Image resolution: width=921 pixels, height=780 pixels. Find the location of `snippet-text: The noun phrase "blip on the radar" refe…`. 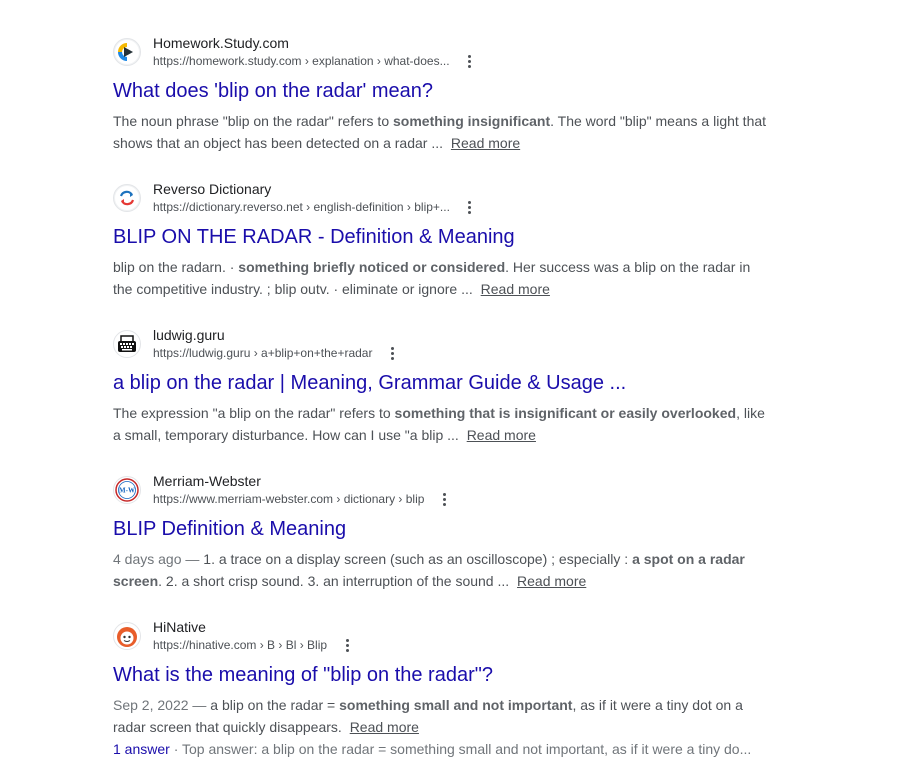

snippet-text: The noun phrase "blip on the radar" refe… is located at coordinates (253, 121).